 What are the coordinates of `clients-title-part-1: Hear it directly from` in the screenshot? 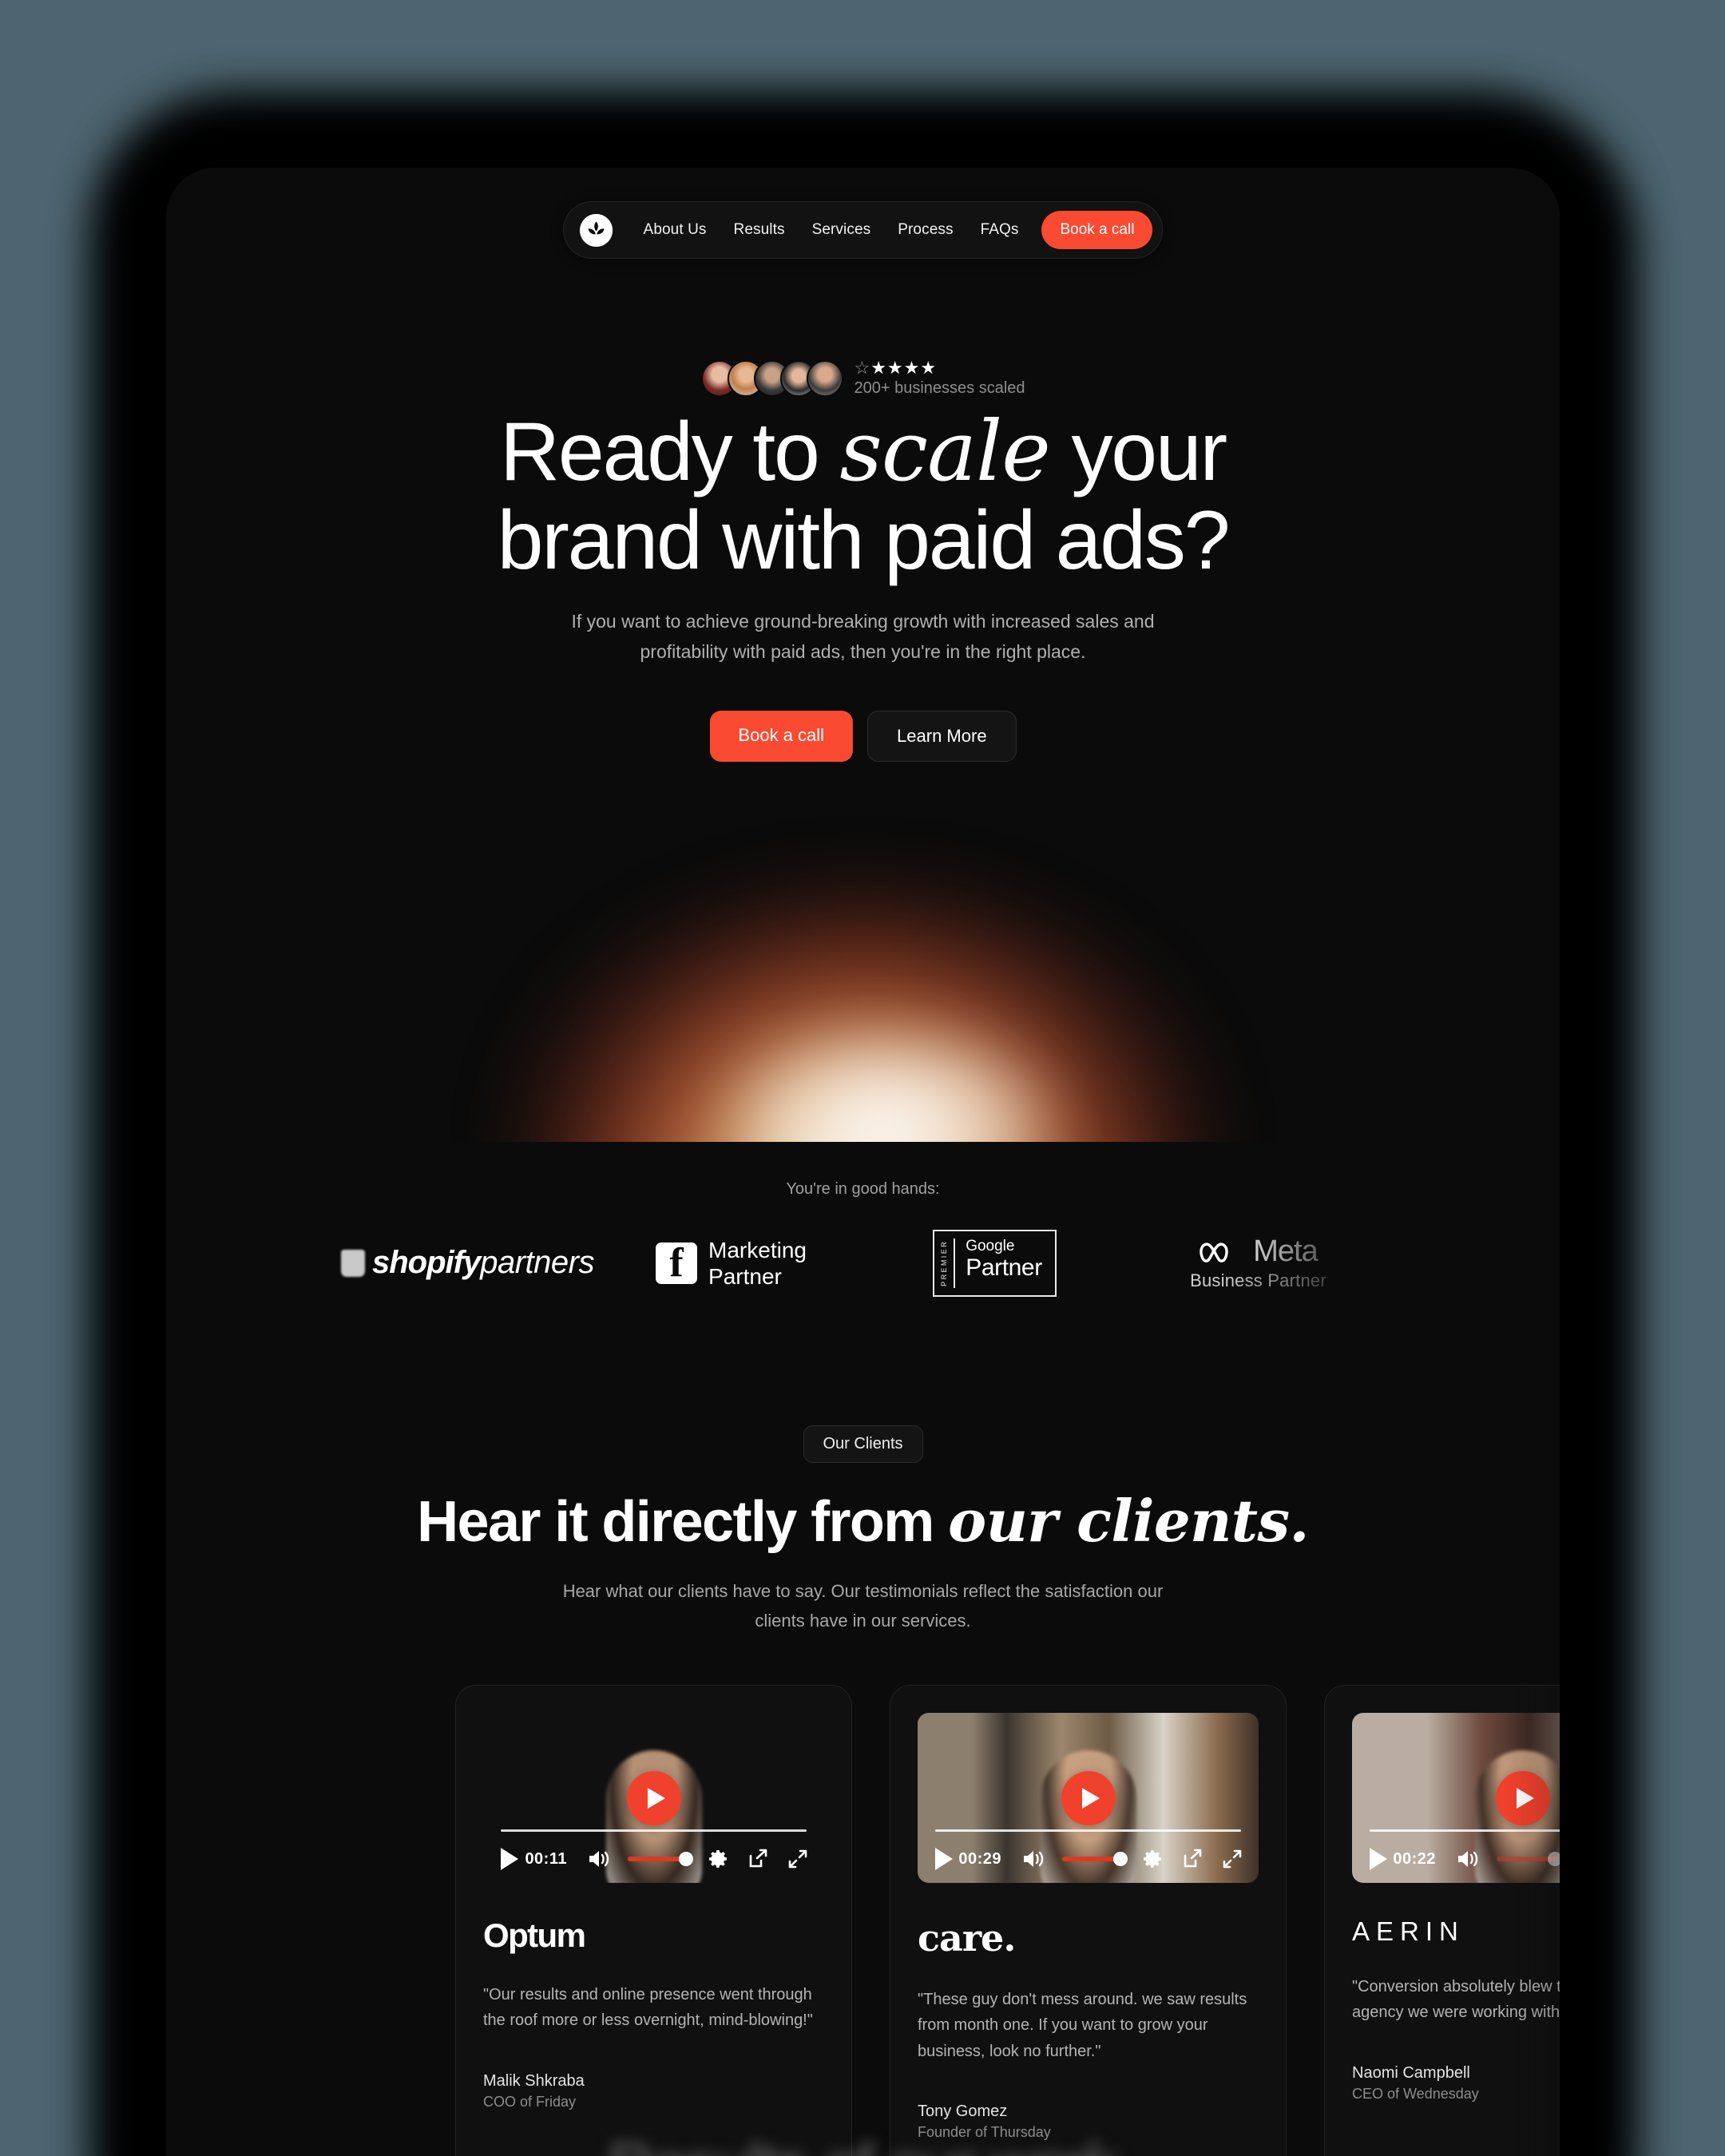 It's located at (683, 1522).